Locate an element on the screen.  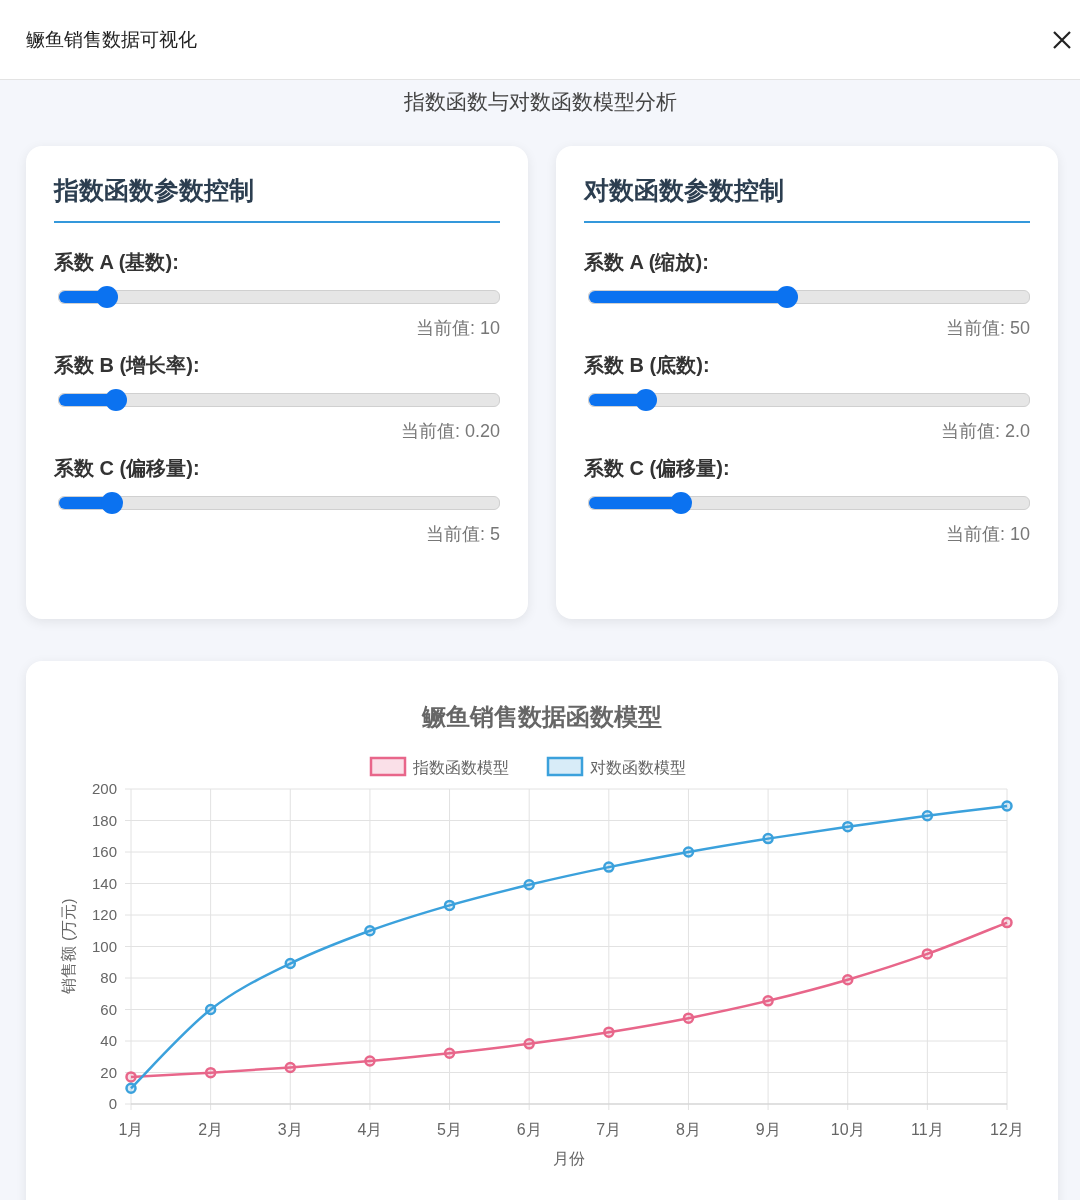
y-tick-label: 40 is located at coordinates (108, 1040).